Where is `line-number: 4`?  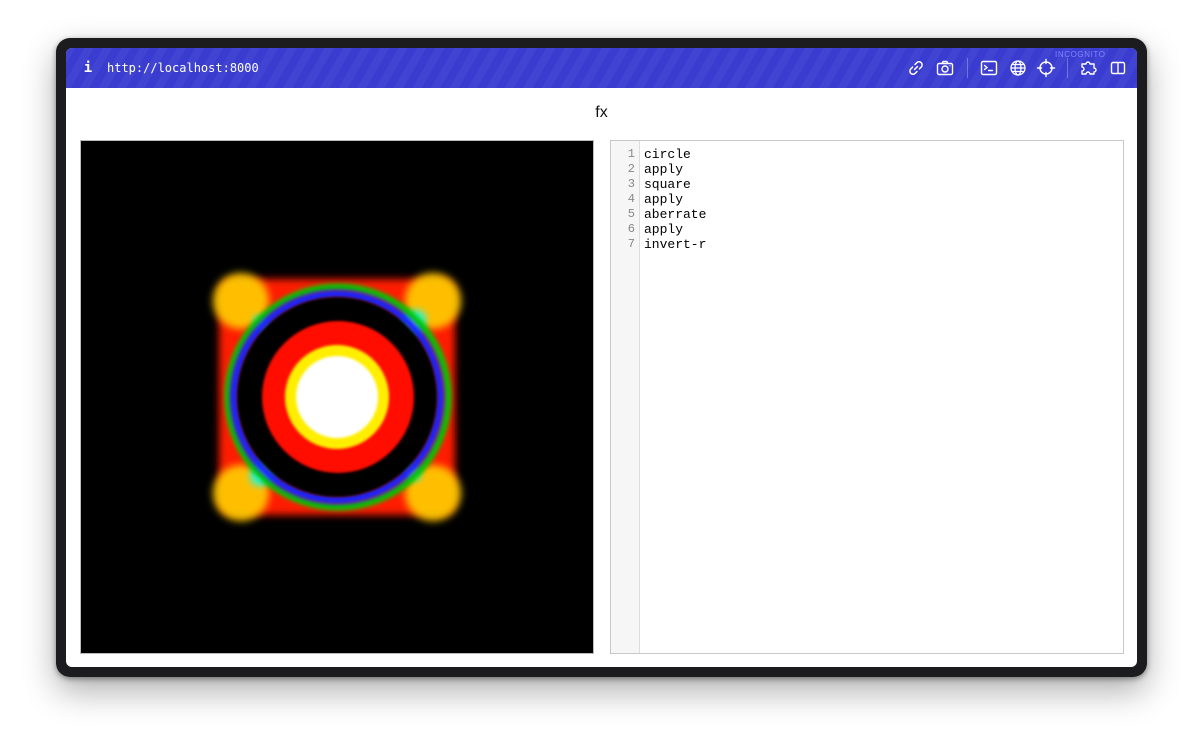 line-number: 4 is located at coordinates (631, 199).